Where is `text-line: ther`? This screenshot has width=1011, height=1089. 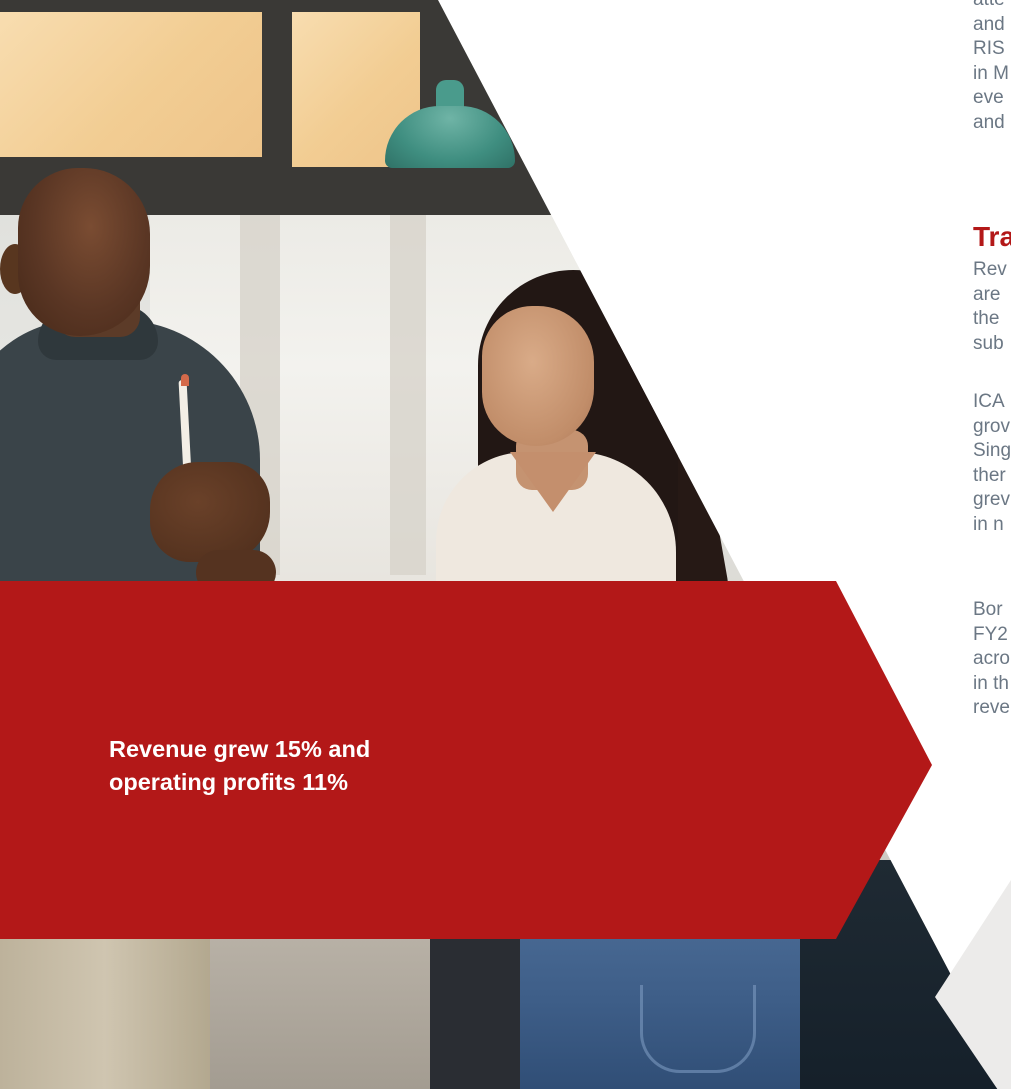
text-line: ther is located at coordinates (989, 475).